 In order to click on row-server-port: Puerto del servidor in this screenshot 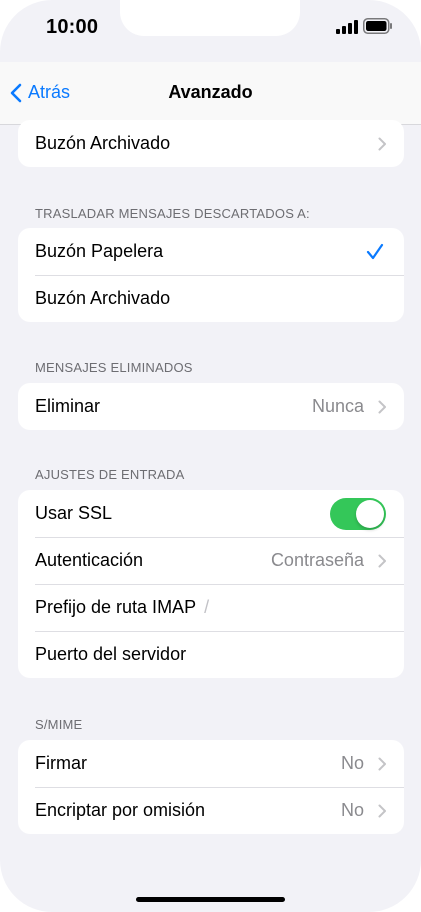, I will do `click(211, 654)`.